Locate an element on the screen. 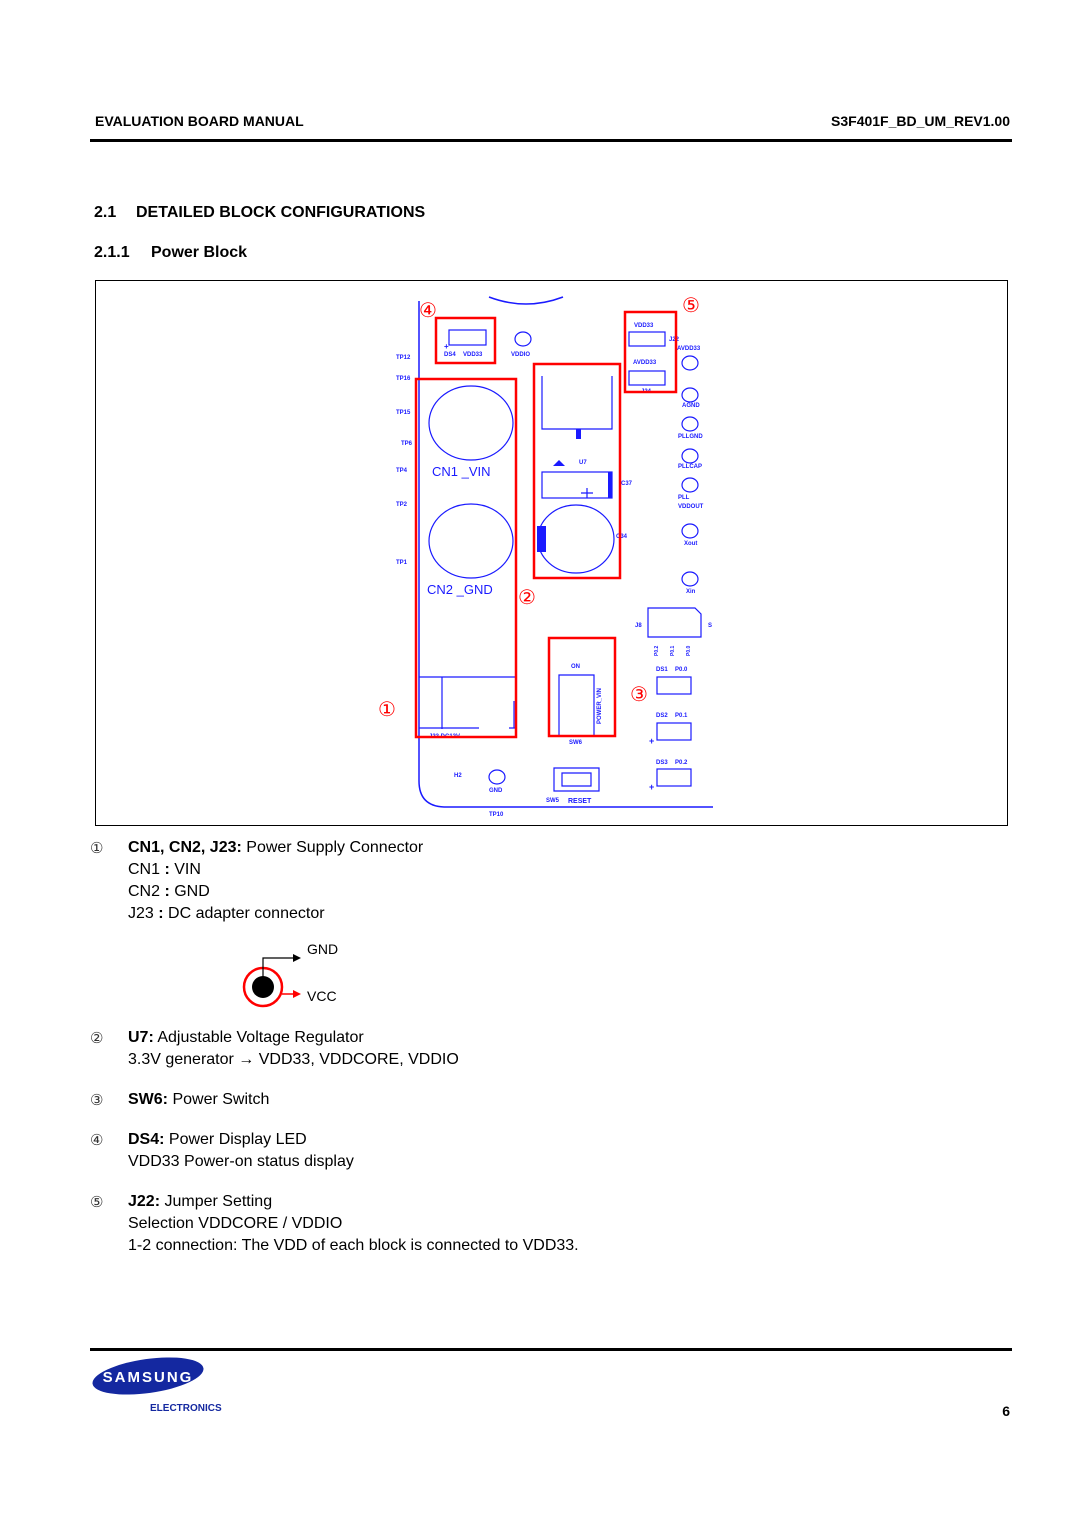  tp10-label: TP10 is located at coordinates (496, 815).